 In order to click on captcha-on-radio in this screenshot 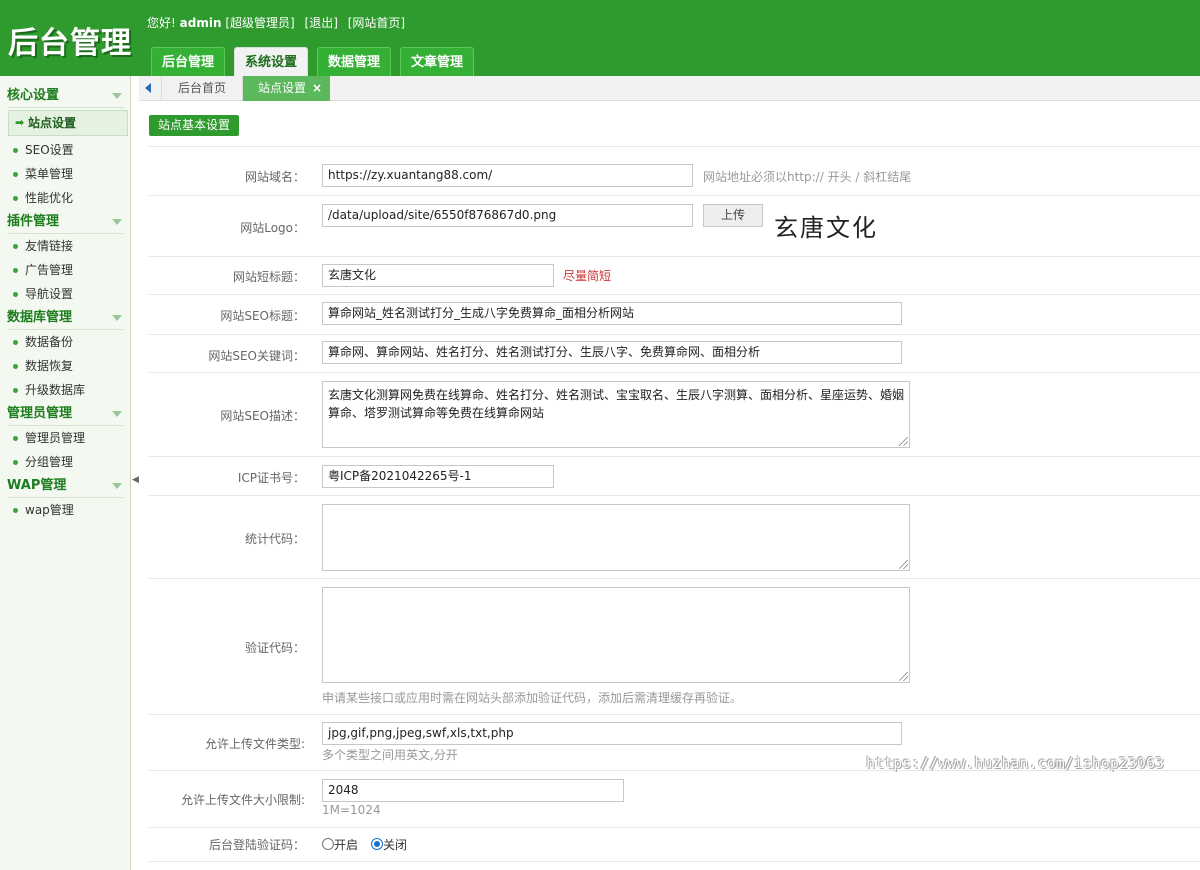, I will do `click(328, 844)`.